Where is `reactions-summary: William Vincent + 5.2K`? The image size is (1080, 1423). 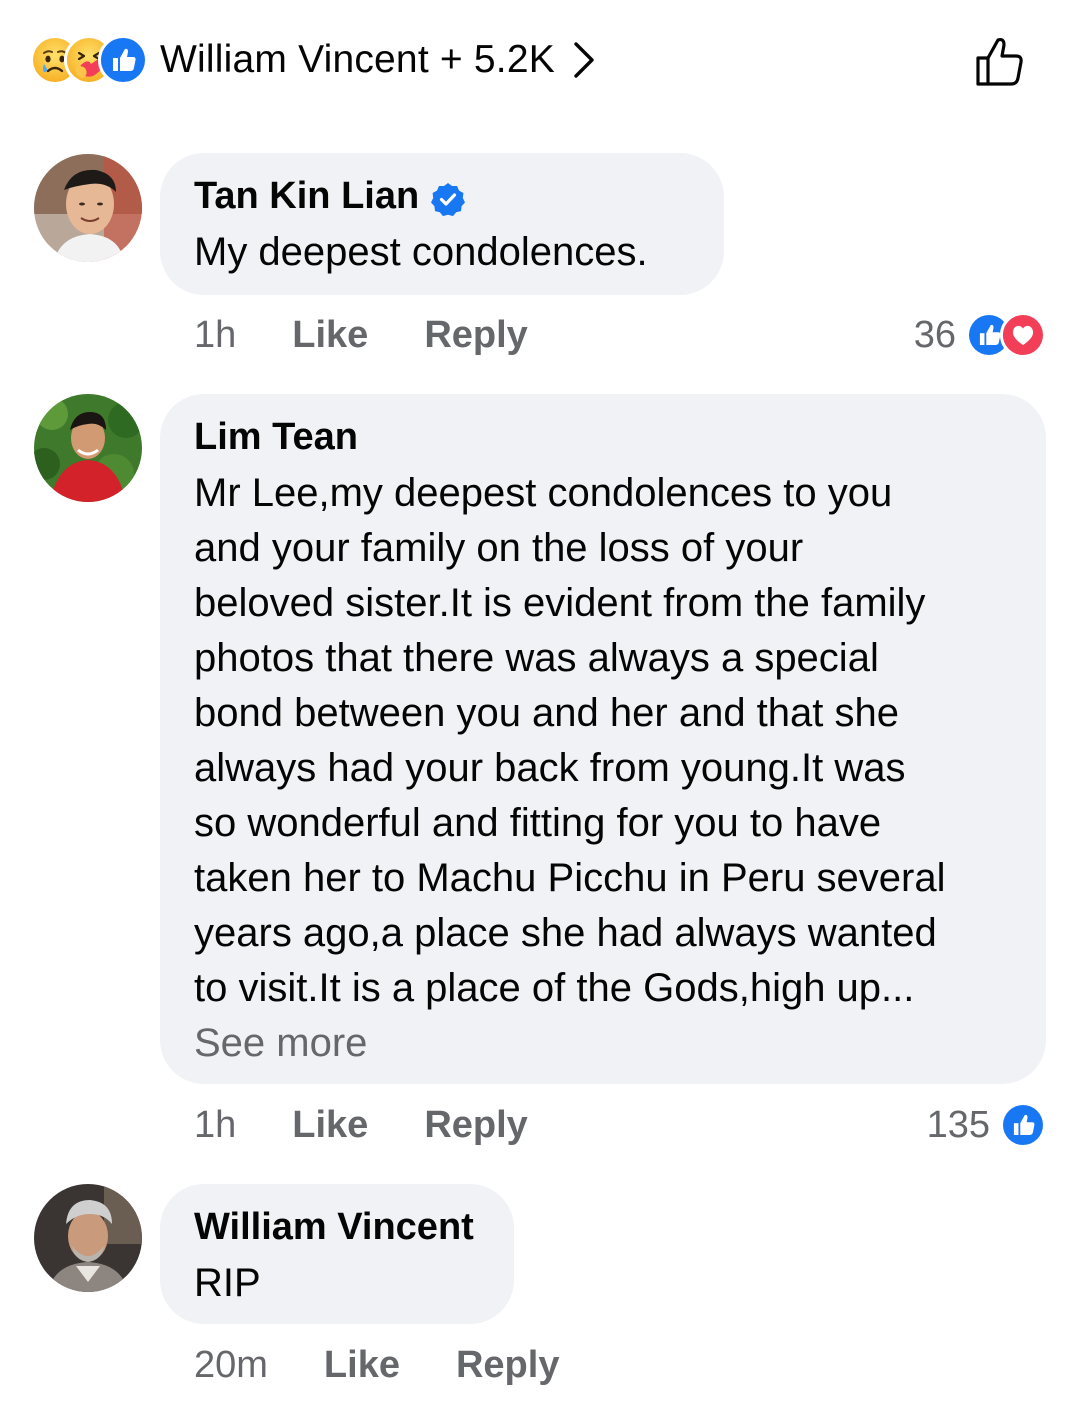
reactions-summary: William Vincent + 5.2K is located at coordinates (545, 60).